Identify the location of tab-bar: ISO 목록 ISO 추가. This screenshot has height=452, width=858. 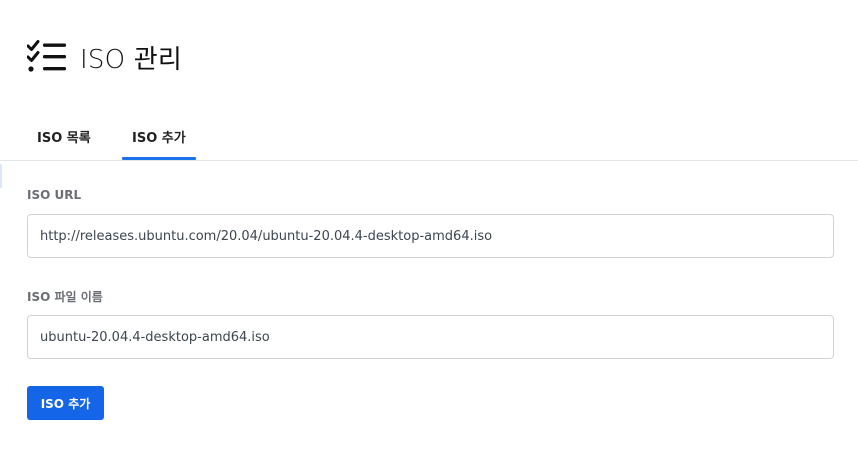
(429, 140).